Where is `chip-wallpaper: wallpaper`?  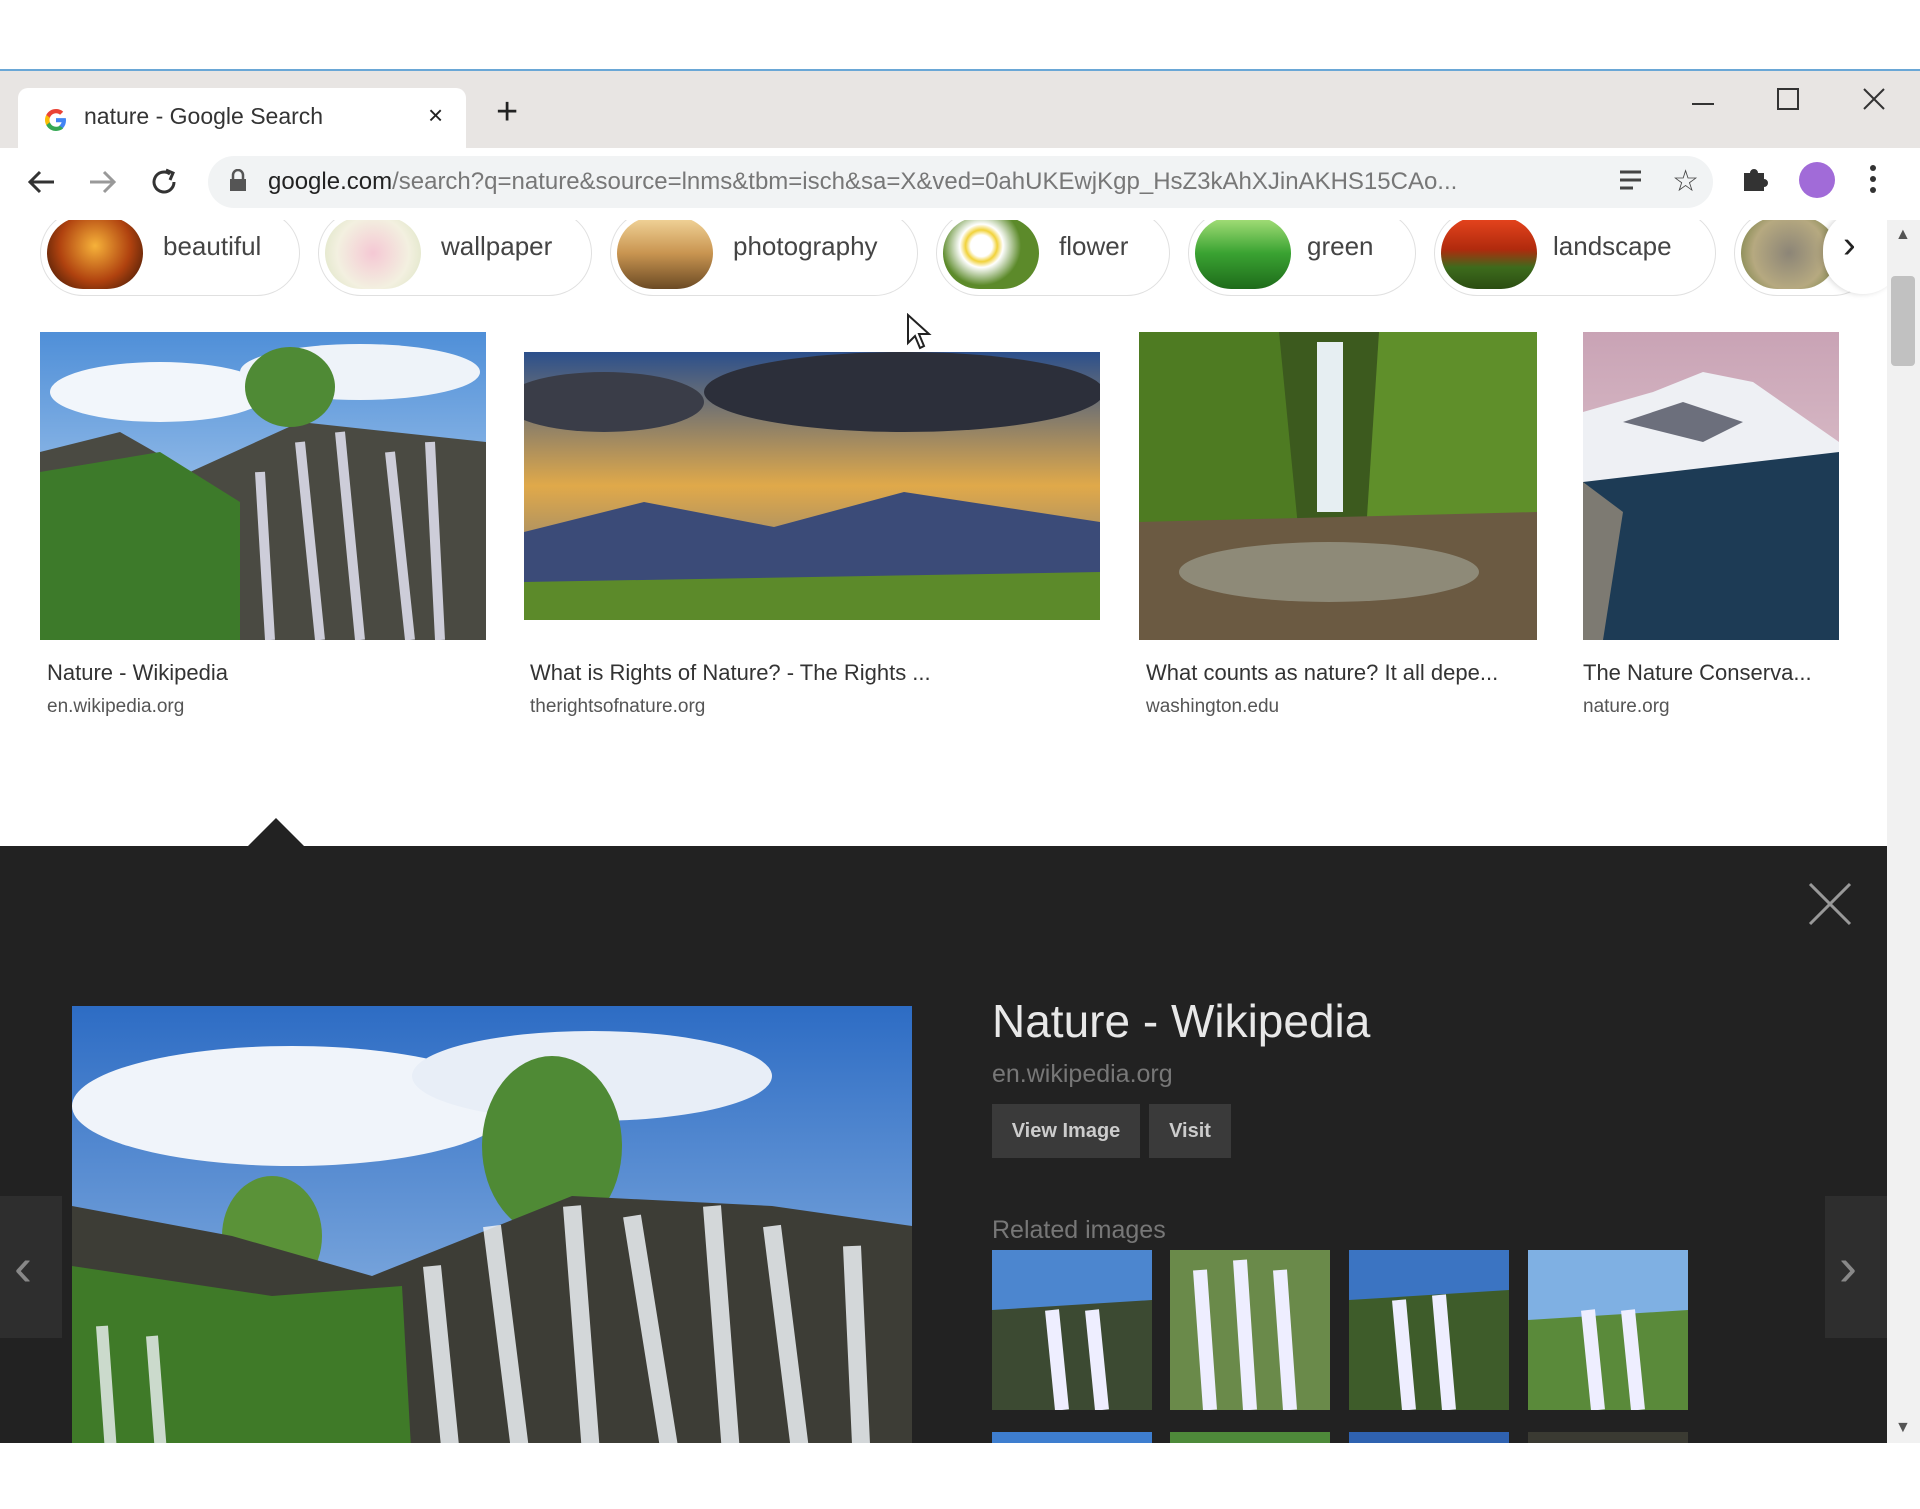 chip-wallpaper: wallpaper is located at coordinates (455, 258).